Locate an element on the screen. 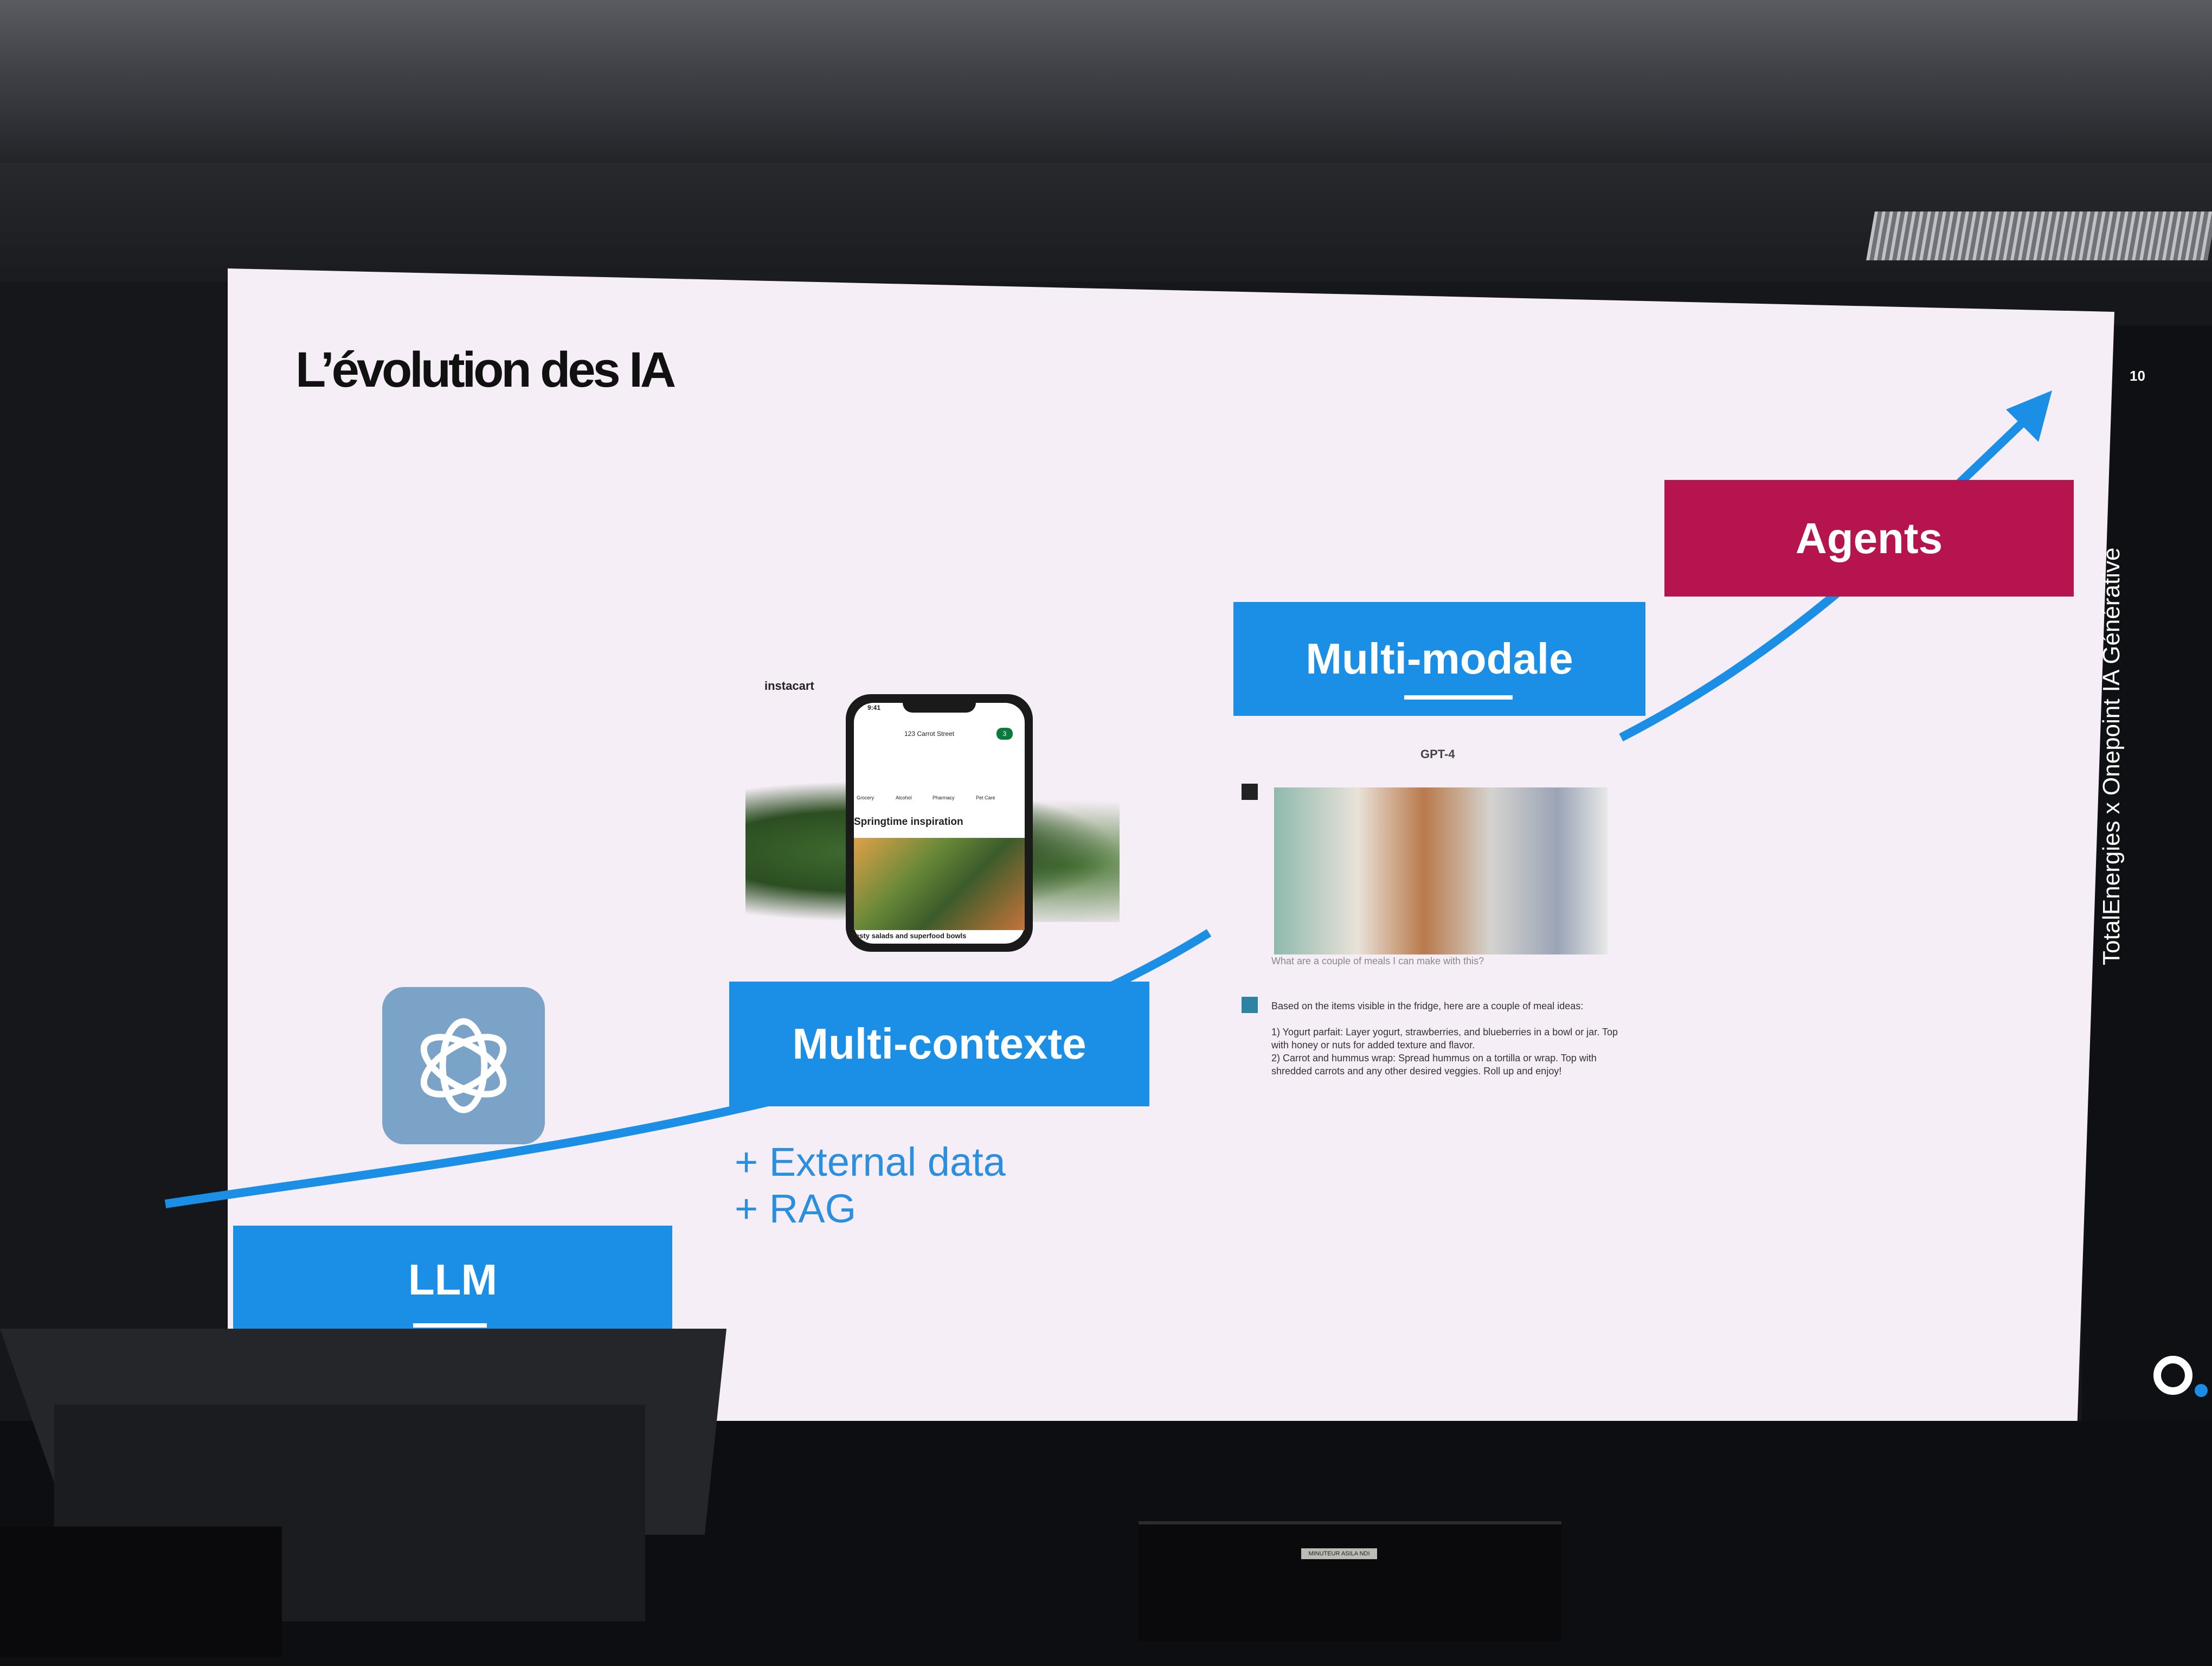  phone-cart-badge: 3 is located at coordinates (1004, 734).